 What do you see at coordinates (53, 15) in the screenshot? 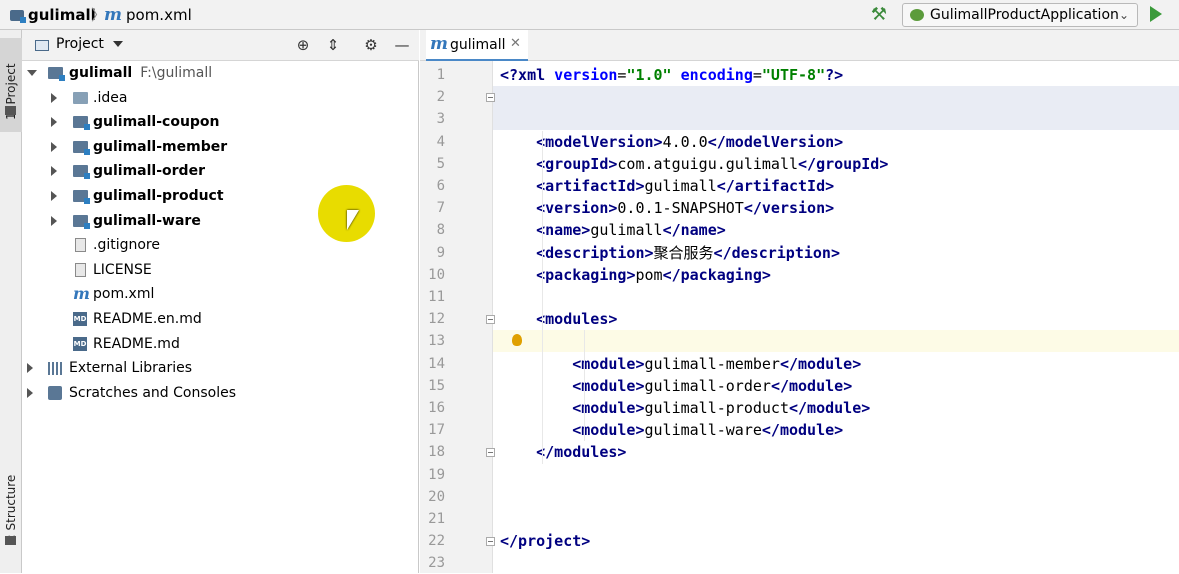
I see `breadcrumb-root: gulimall` at bounding box center [53, 15].